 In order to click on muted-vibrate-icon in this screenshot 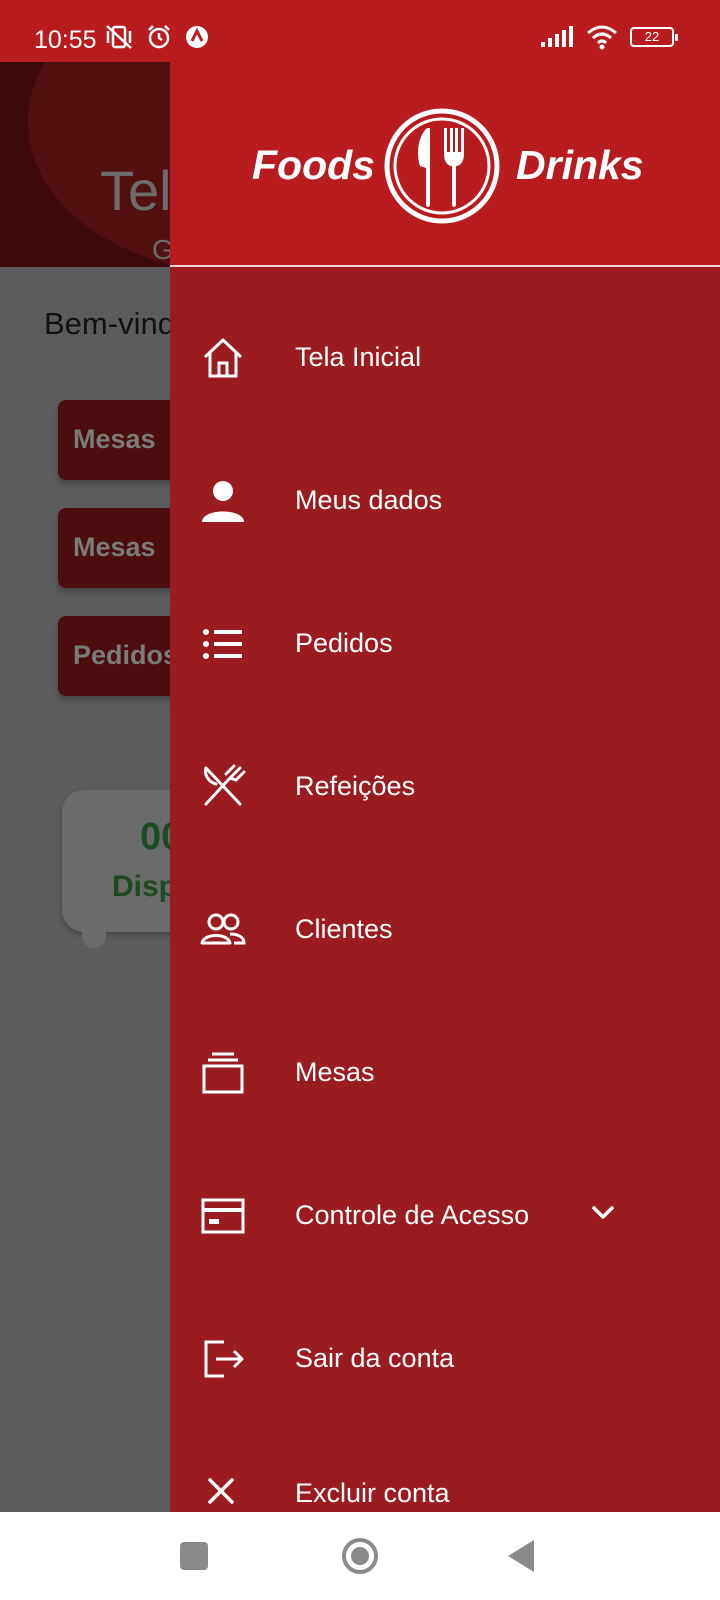, I will do `click(119, 37)`.